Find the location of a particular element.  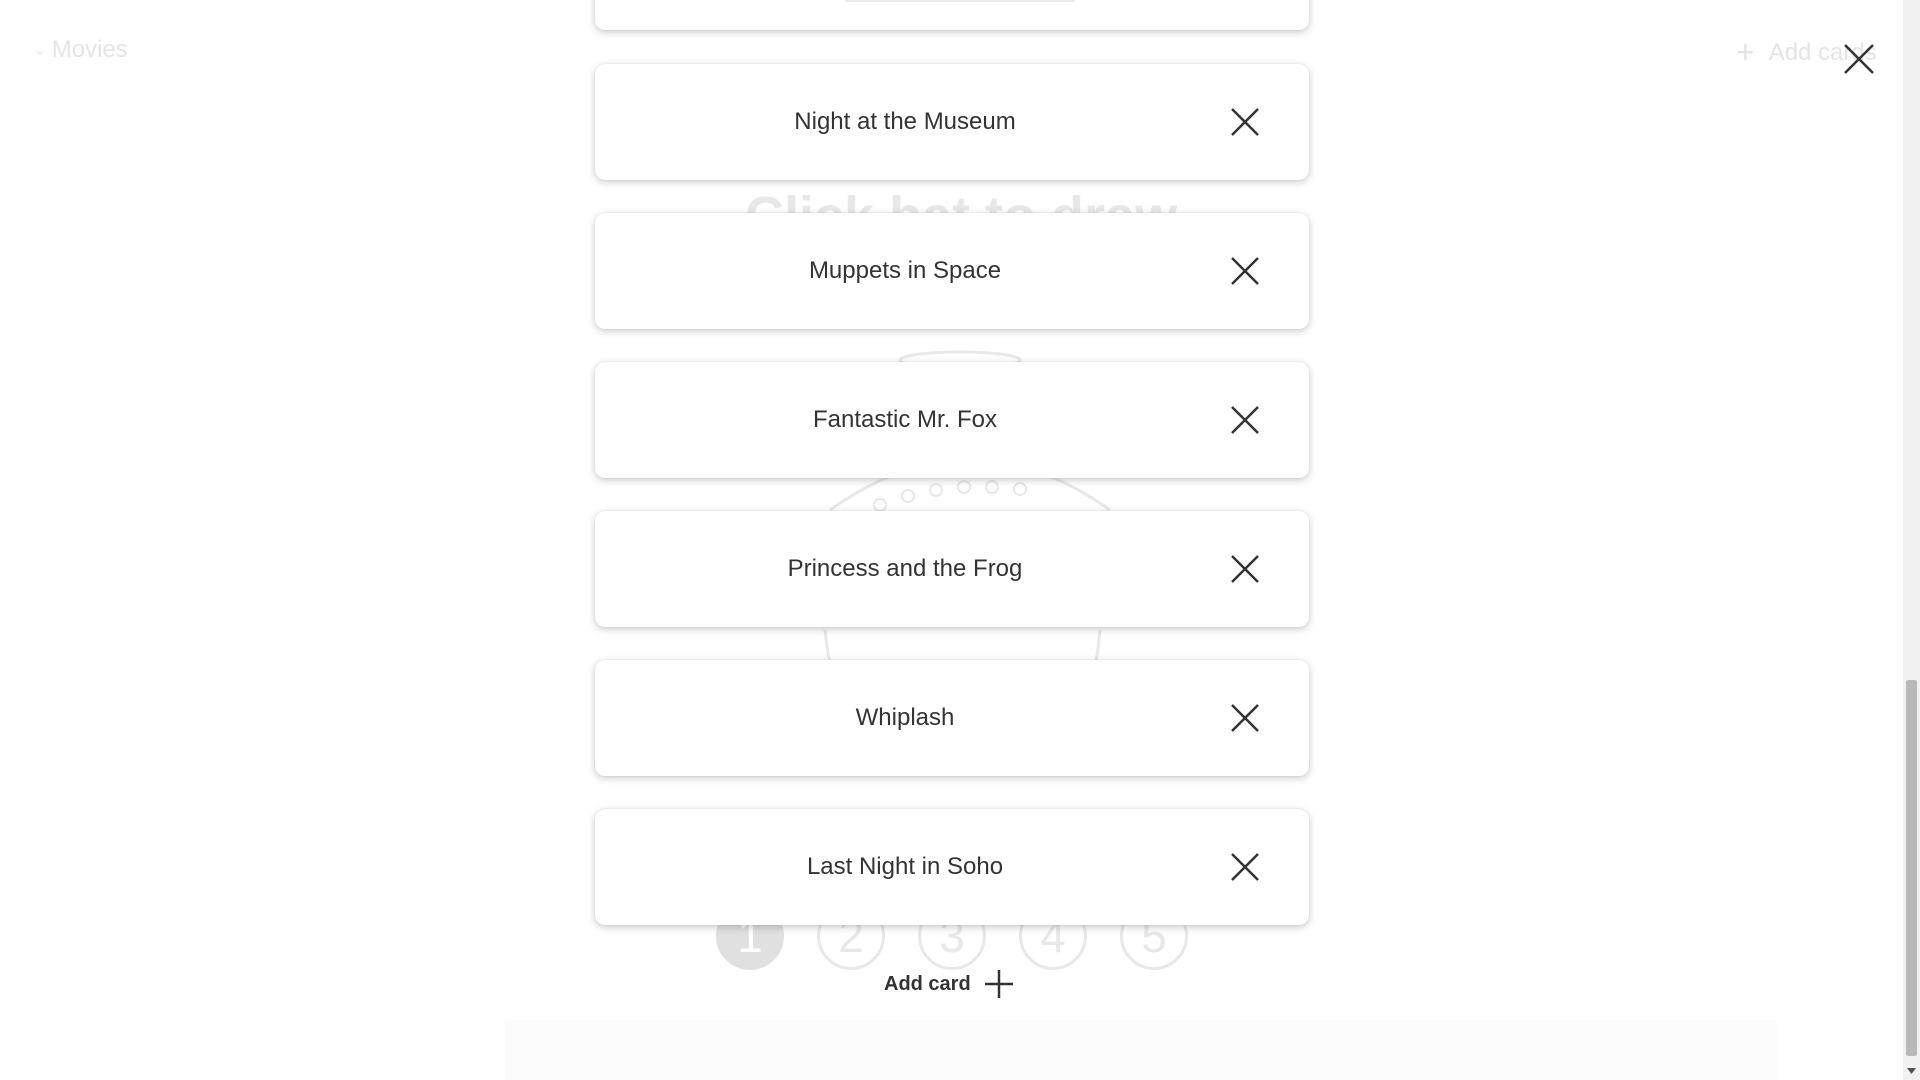

card-item: Night at the Museum is located at coordinates (952, 122).